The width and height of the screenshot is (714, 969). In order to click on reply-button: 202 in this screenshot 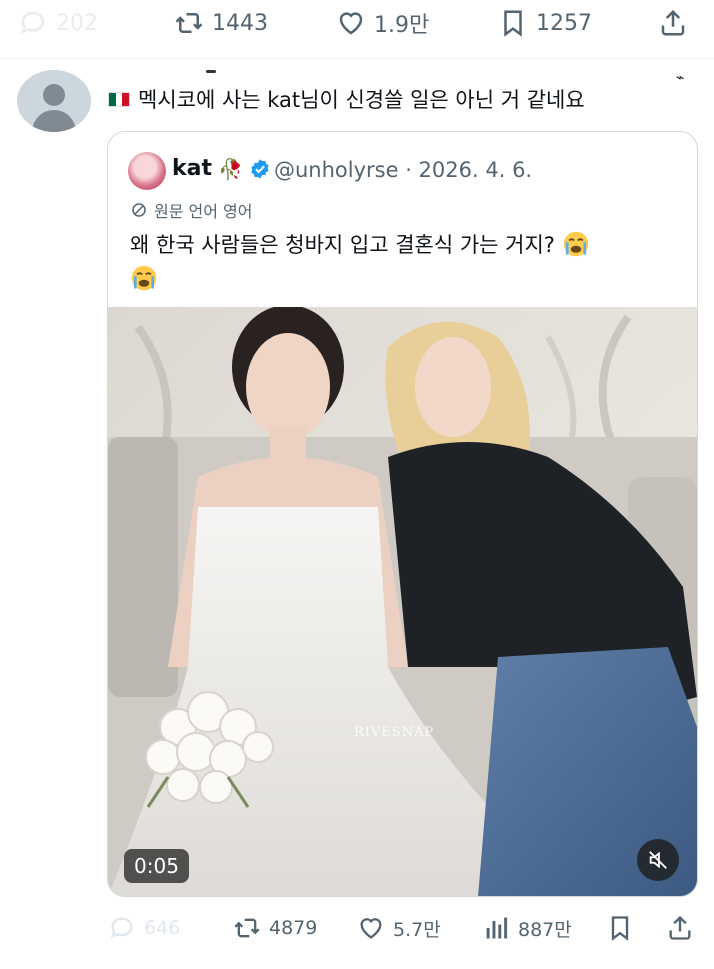, I will do `click(58, 23)`.